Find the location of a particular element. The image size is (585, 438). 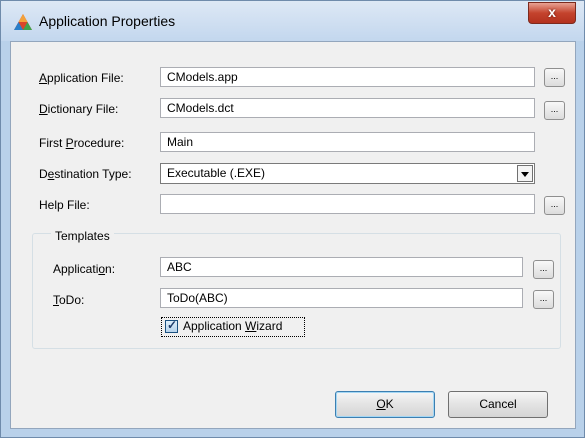

cancel-button: Cancel is located at coordinates (498, 404).